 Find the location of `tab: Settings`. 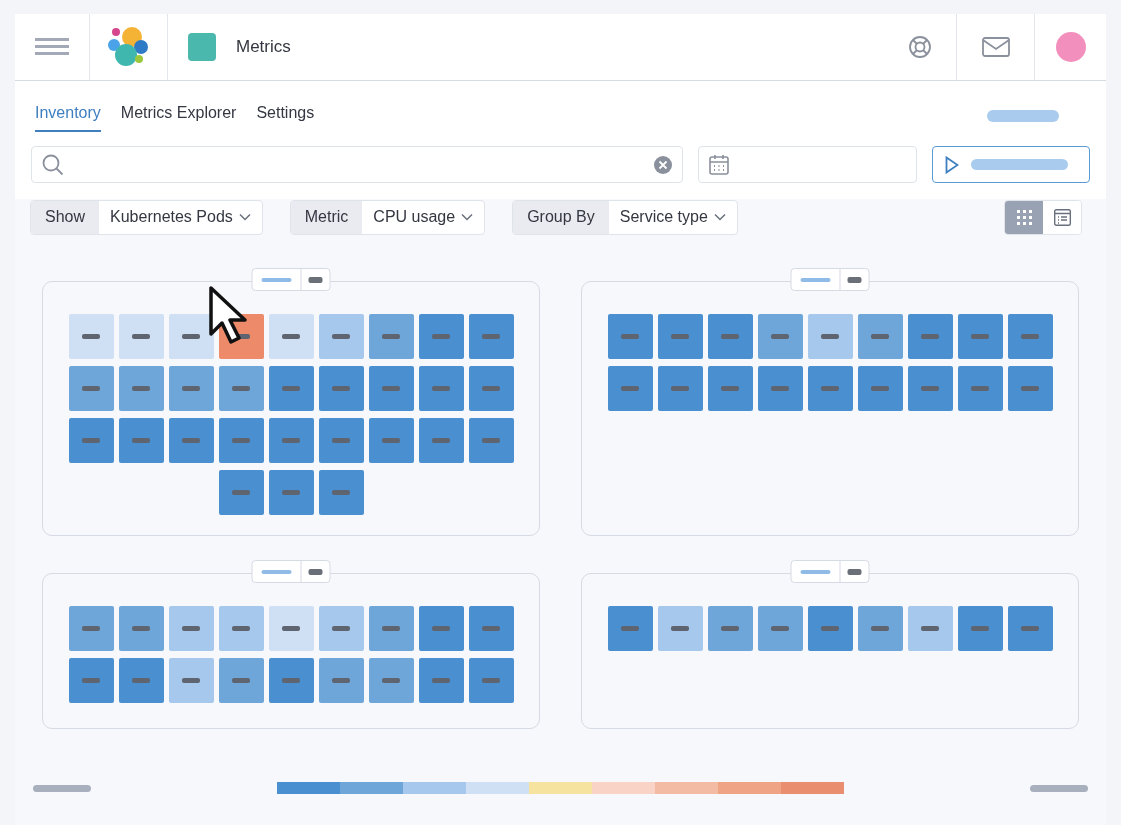

tab: Settings is located at coordinates (285, 116).